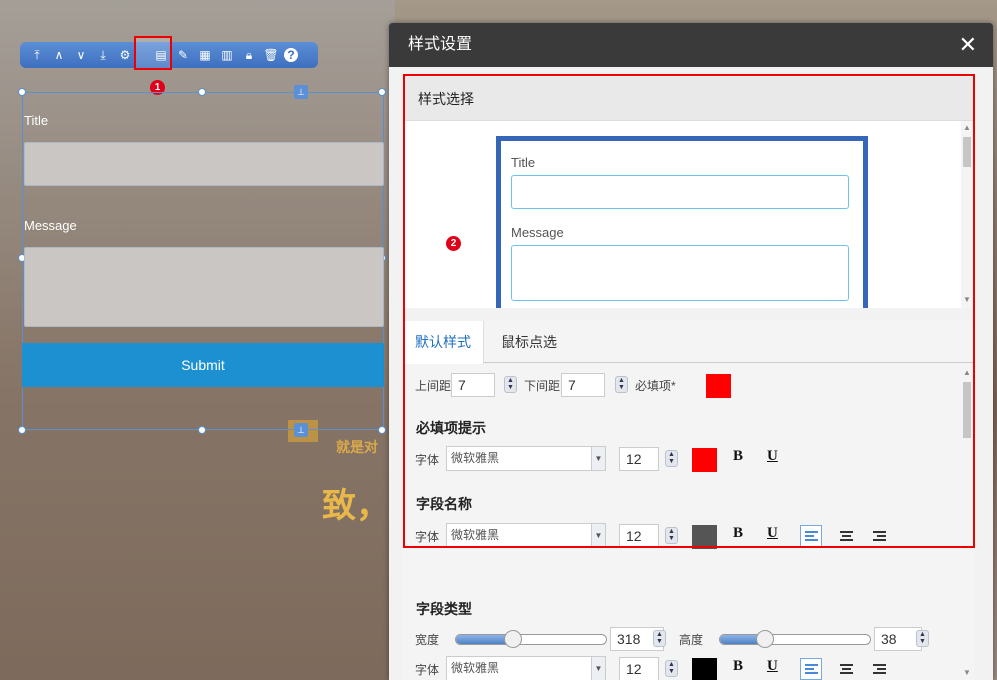  What do you see at coordinates (204, 287) in the screenshot?
I see `form-message-input` at bounding box center [204, 287].